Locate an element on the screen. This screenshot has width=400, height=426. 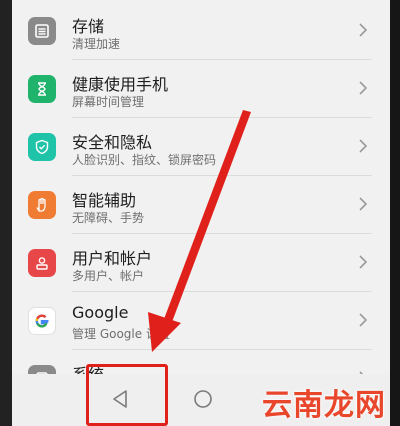
google-icon is located at coordinates (42, 321).